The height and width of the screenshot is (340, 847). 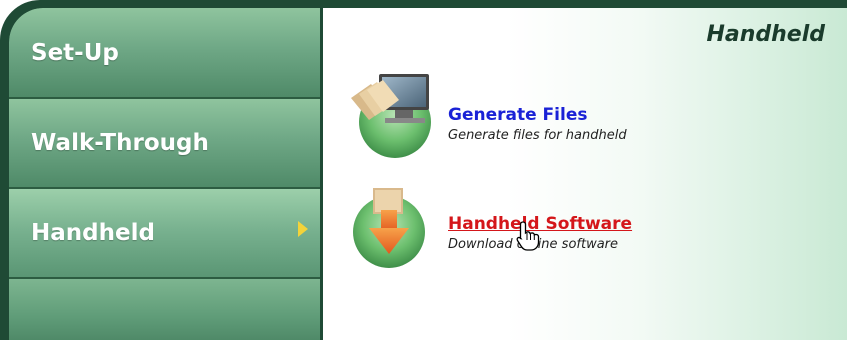 What do you see at coordinates (75, 52) in the screenshot?
I see `sidebar-item-label: Set-Up` at bounding box center [75, 52].